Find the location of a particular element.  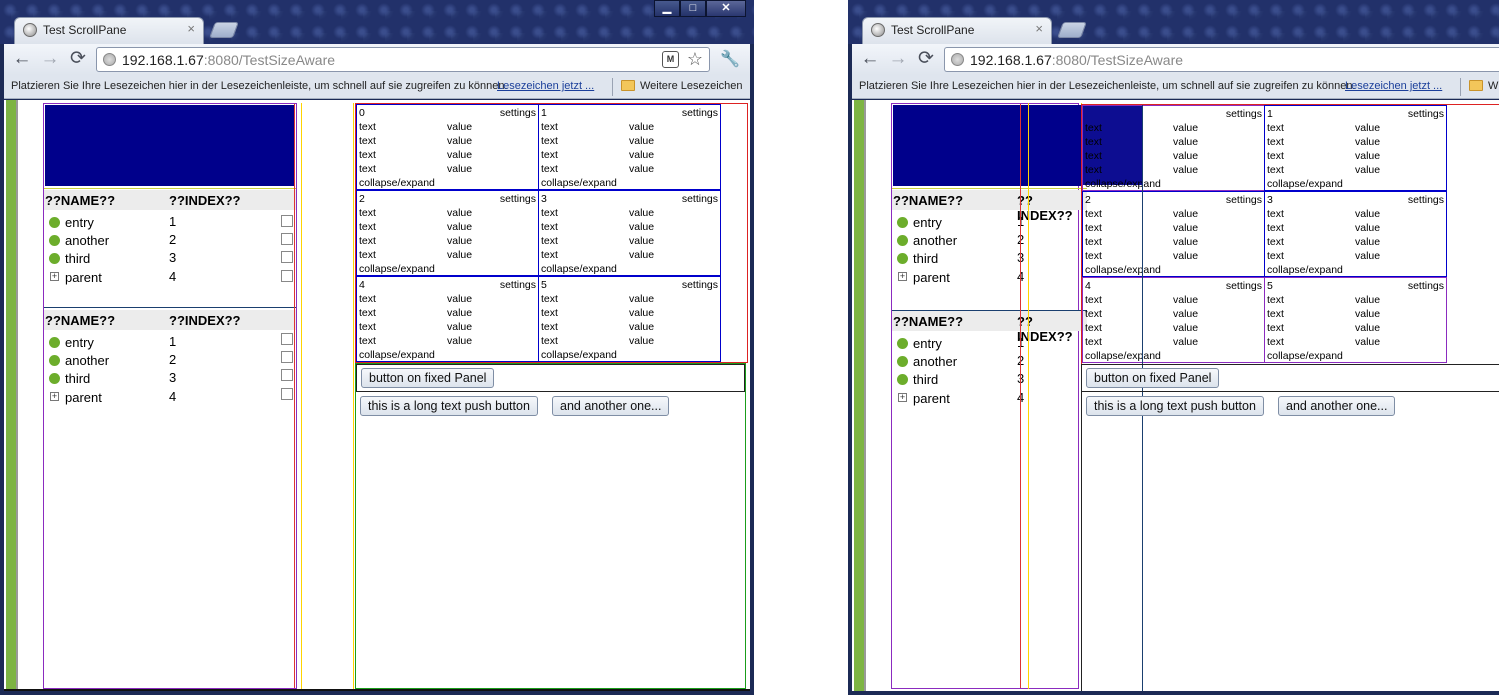

page-favicon-icon is located at coordinates (30, 30).